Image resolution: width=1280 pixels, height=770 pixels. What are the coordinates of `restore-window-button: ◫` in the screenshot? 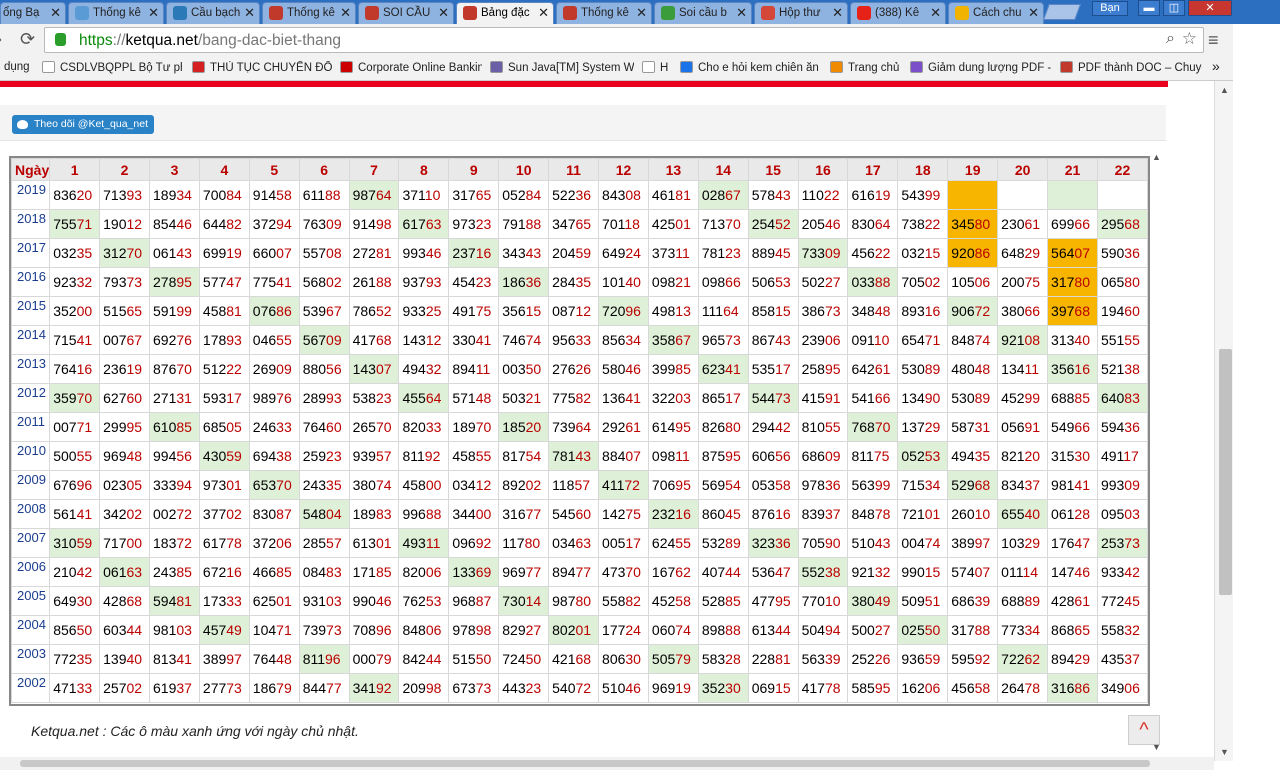 It's located at (1174, 8).